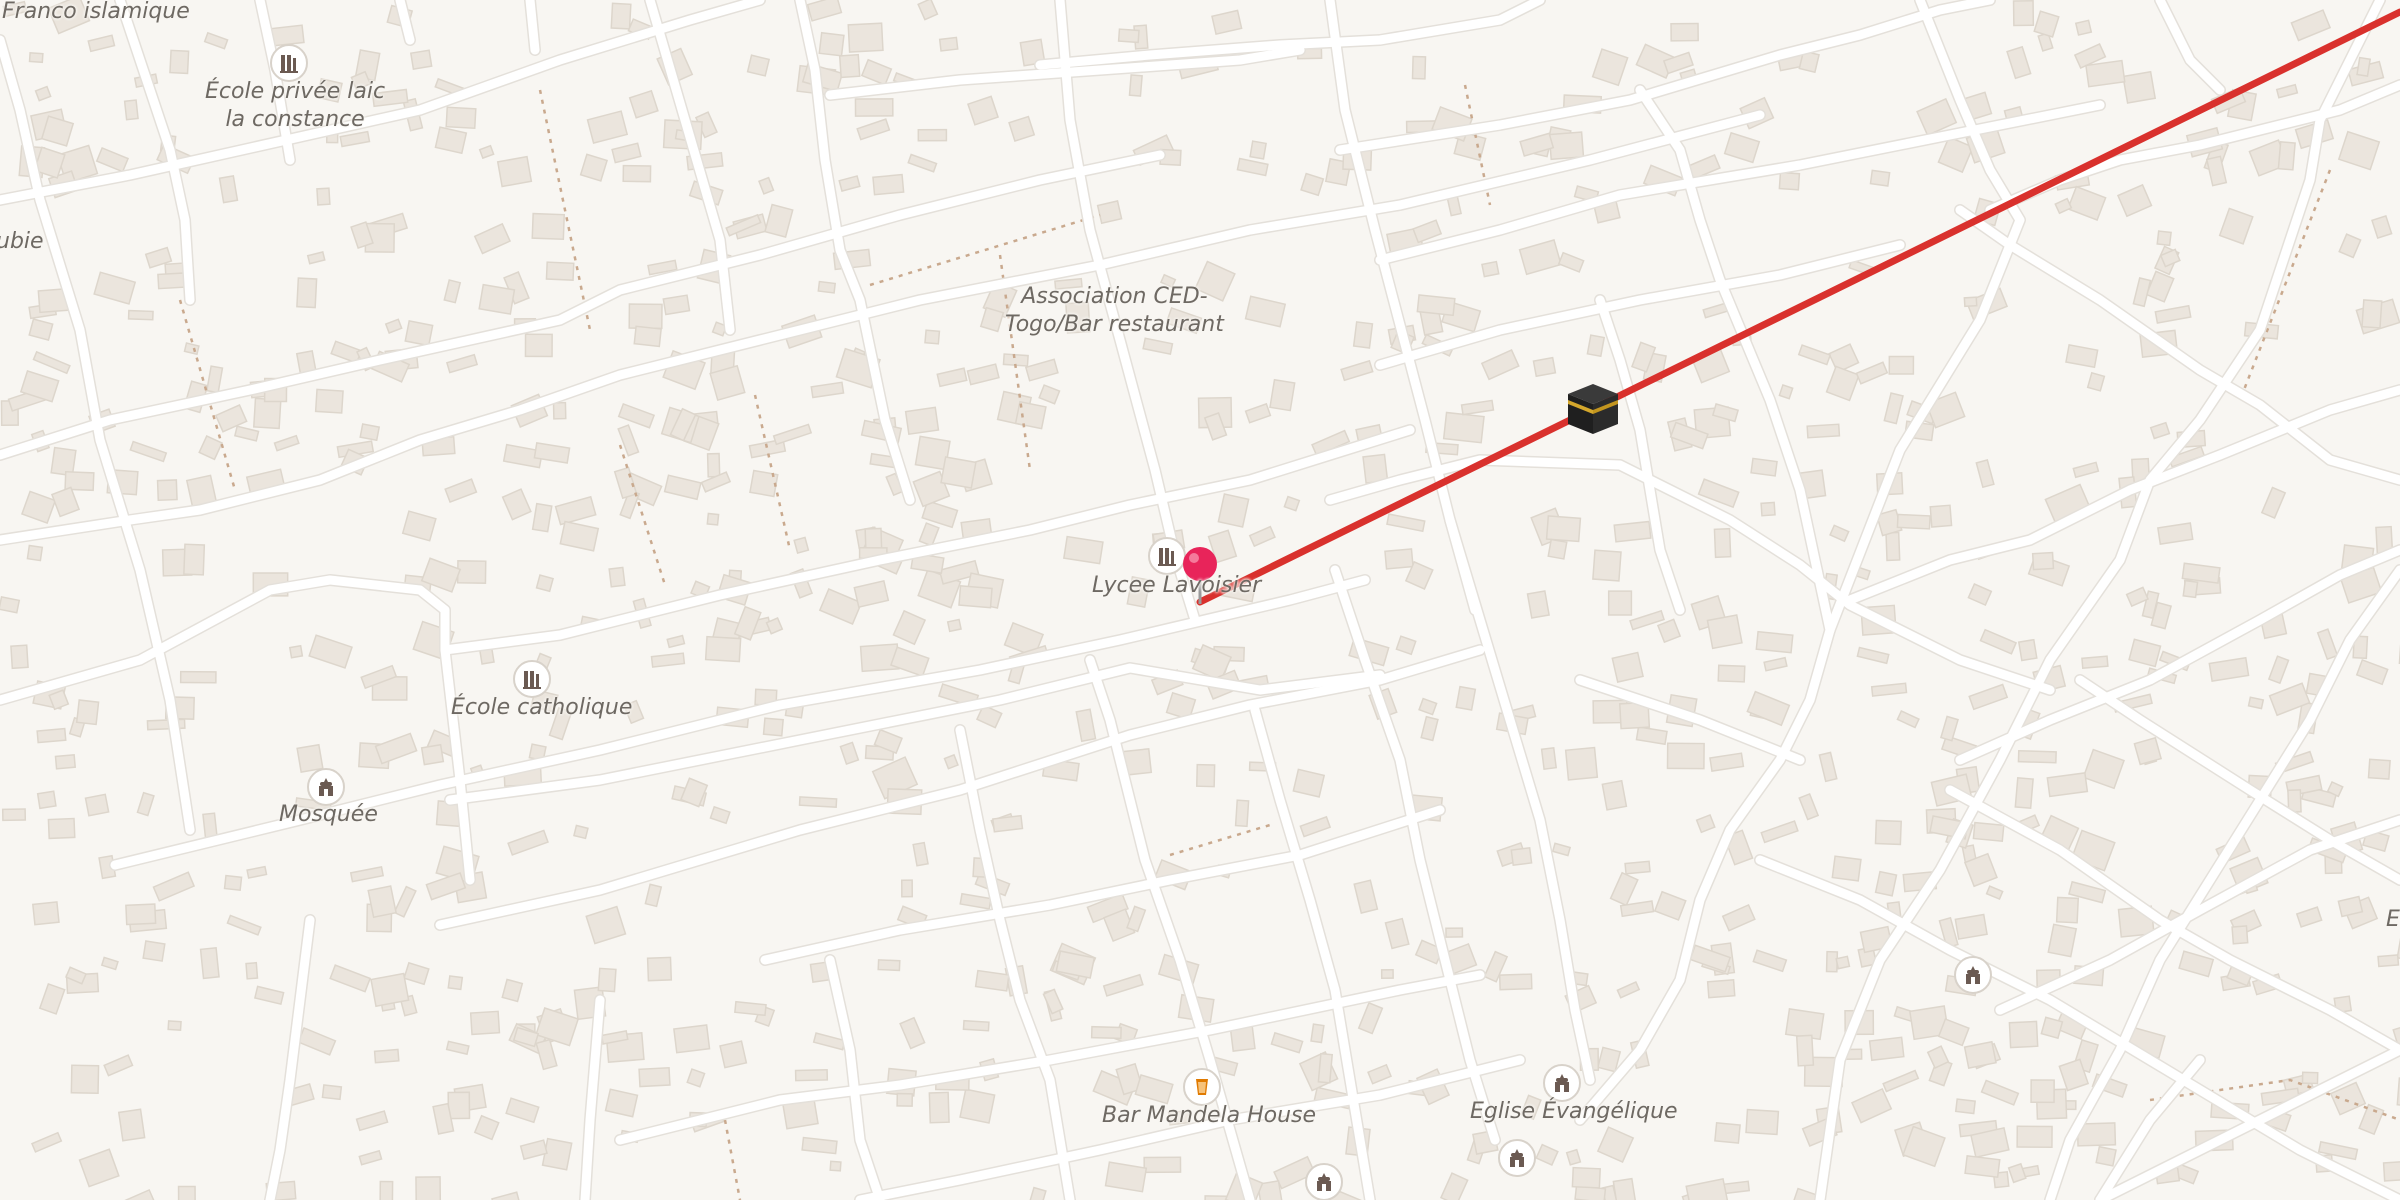 The image size is (2400, 1200). I want to click on kaaba-icon, so click(1593, 409).